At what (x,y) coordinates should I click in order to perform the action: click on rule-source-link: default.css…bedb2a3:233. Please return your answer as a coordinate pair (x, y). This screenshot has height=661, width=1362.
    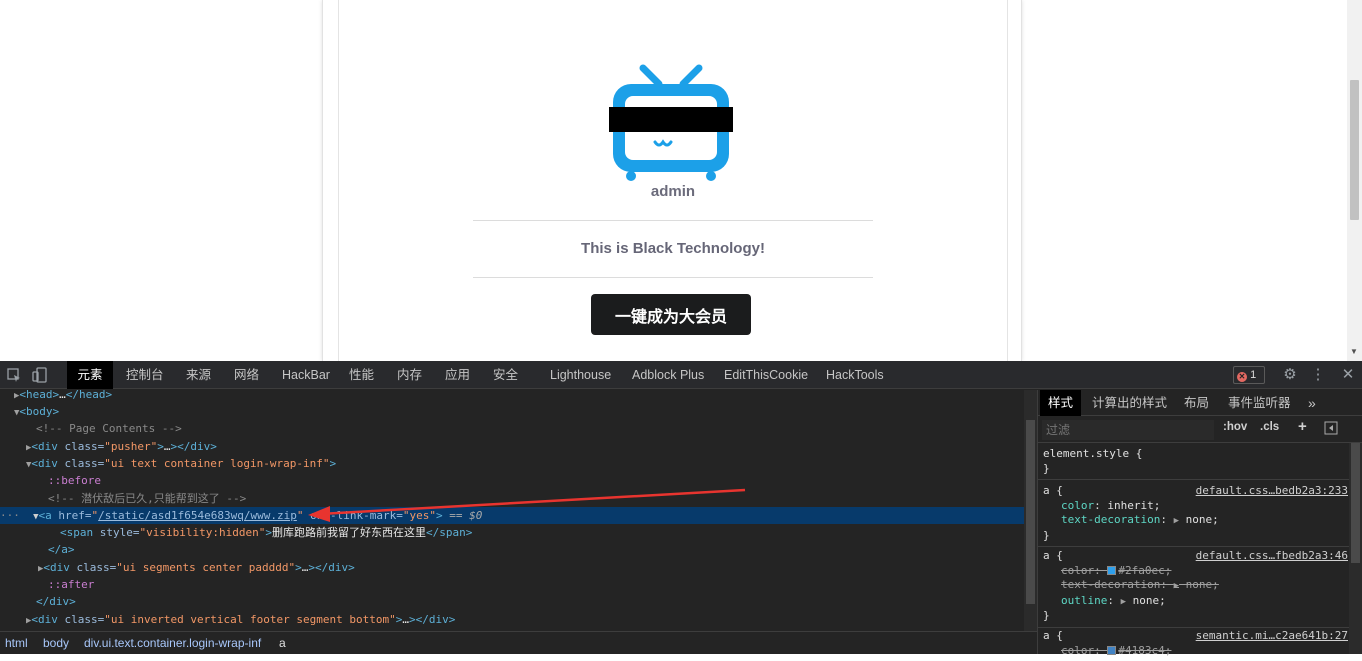
    Looking at the image, I should click on (1272, 491).